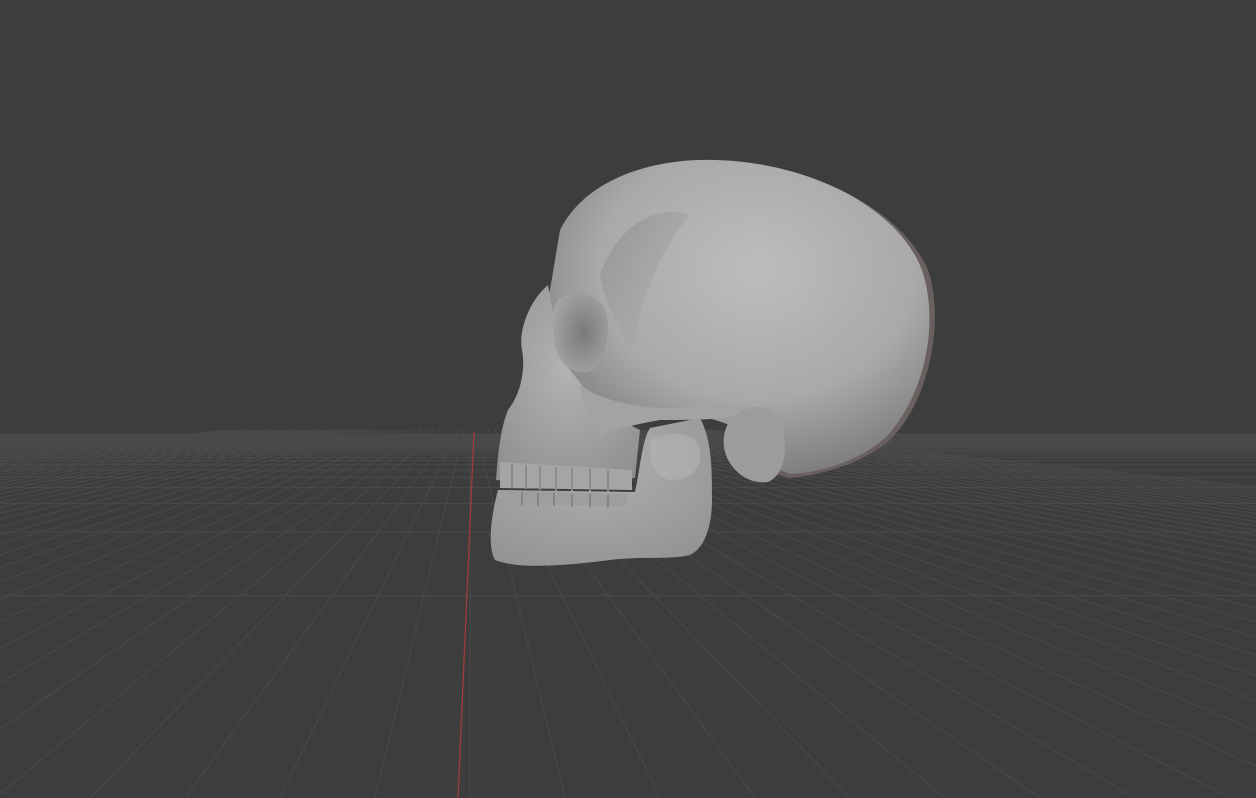  I want to click on x-axis-line, so click(466, 614).